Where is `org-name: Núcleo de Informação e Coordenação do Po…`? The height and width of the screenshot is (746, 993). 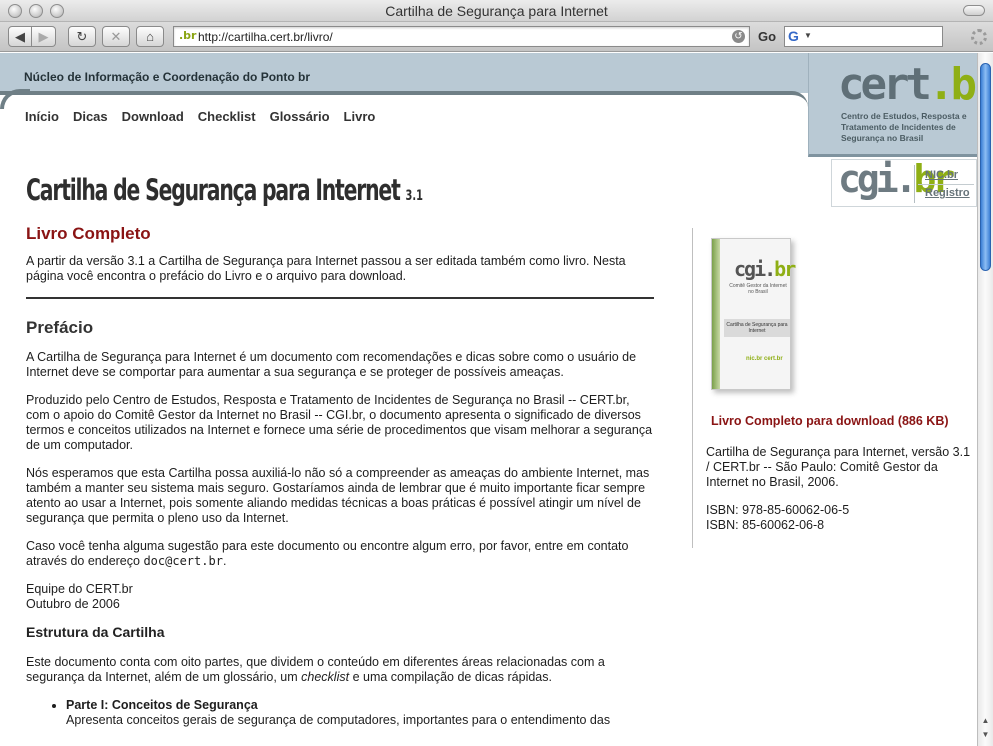
org-name: Núcleo de Informação e Coordenação do Po… is located at coordinates (167, 77).